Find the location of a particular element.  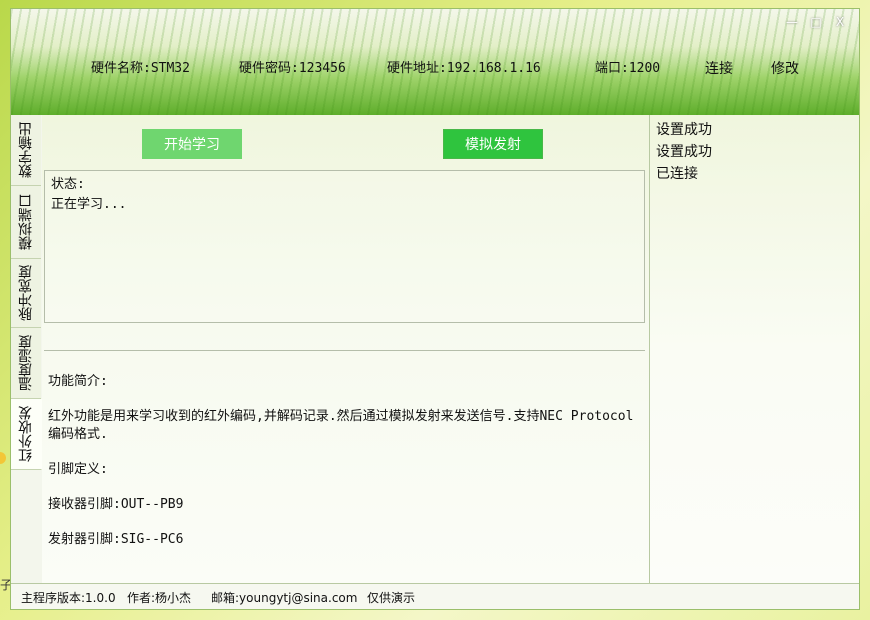

tab-digital-output: 数字输出 is located at coordinates (26, 150).